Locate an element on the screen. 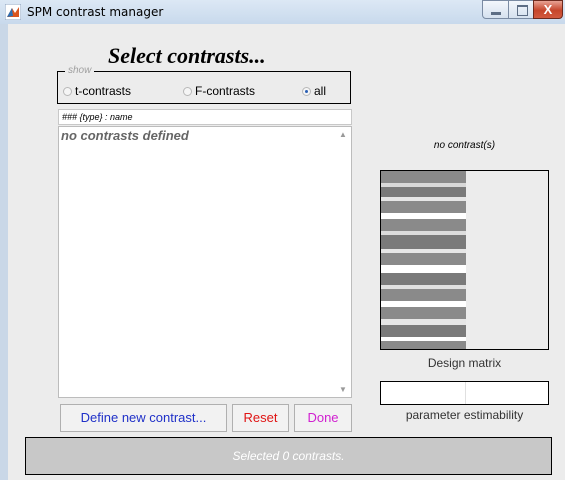 The height and width of the screenshot is (480, 565). minimize-button is located at coordinates (495, 9).